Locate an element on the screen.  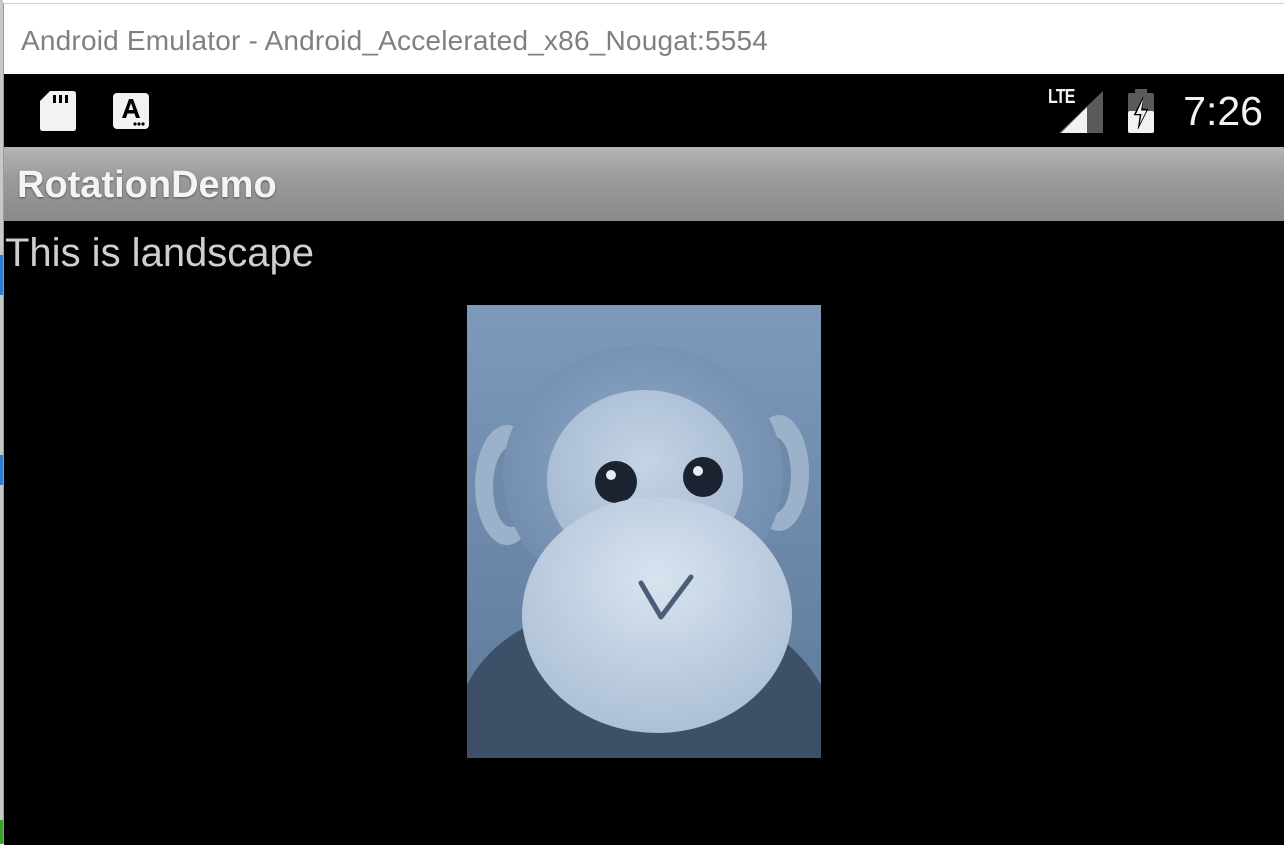
signal-icon is located at coordinates (1081, 114).